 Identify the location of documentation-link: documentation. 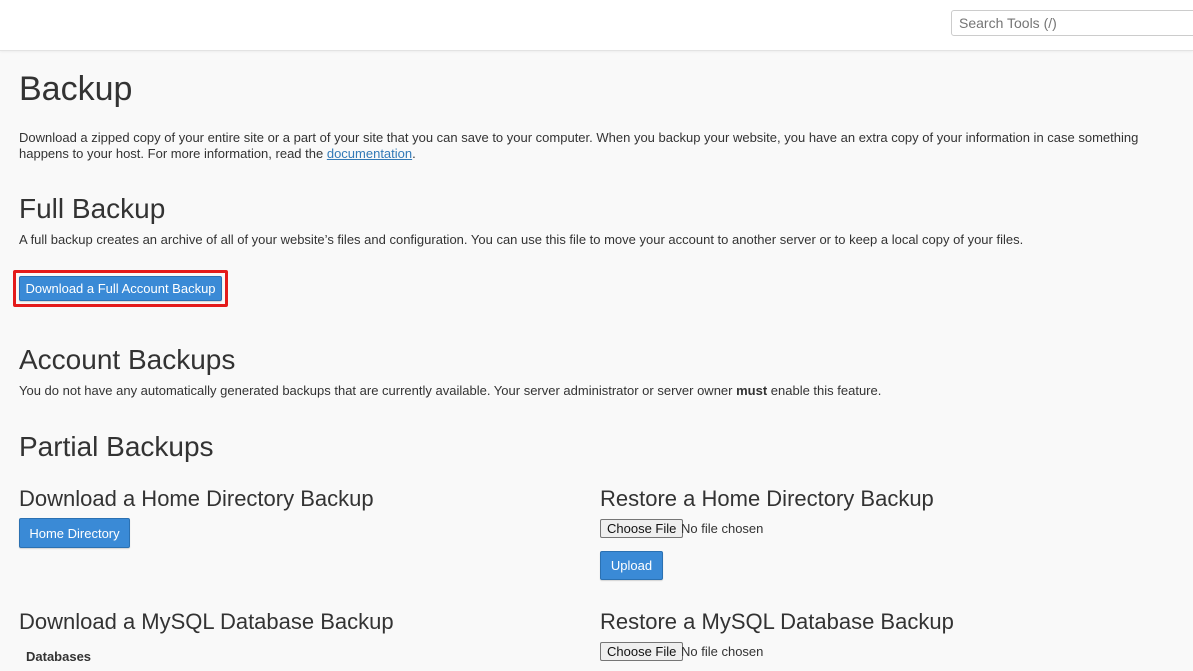
(369, 153).